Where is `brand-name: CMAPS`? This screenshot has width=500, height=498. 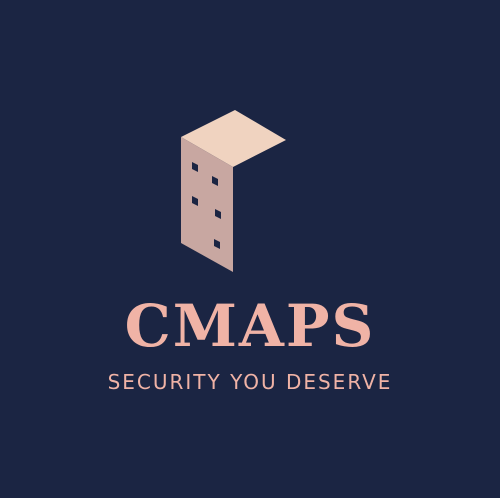 brand-name: CMAPS is located at coordinates (250, 326).